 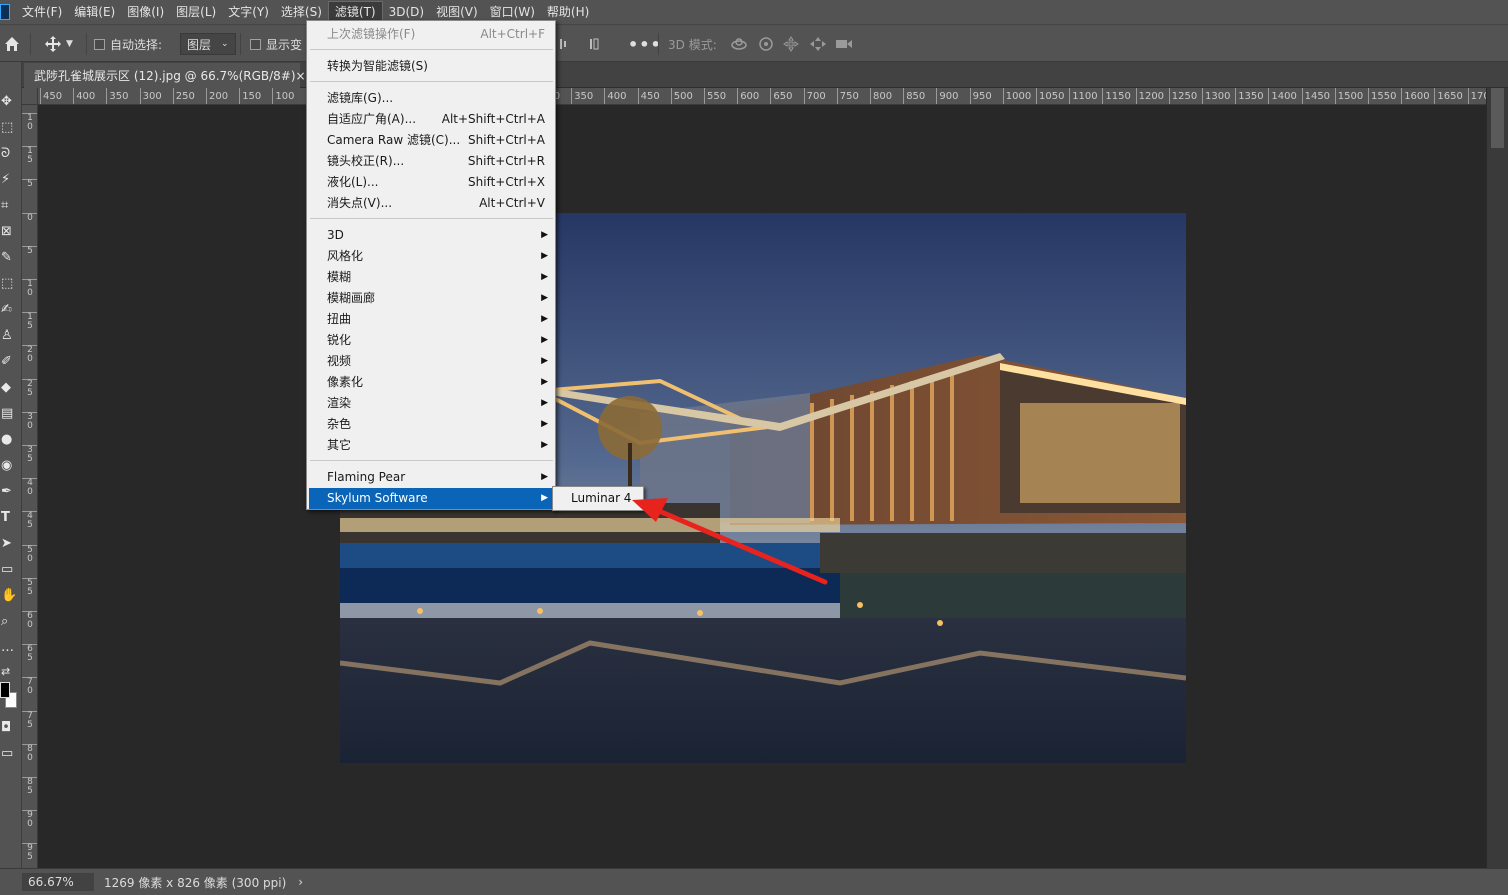 What do you see at coordinates (431, 477) in the screenshot?
I see `menu-item-flaming-pear: Flaming Pear ▶` at bounding box center [431, 477].